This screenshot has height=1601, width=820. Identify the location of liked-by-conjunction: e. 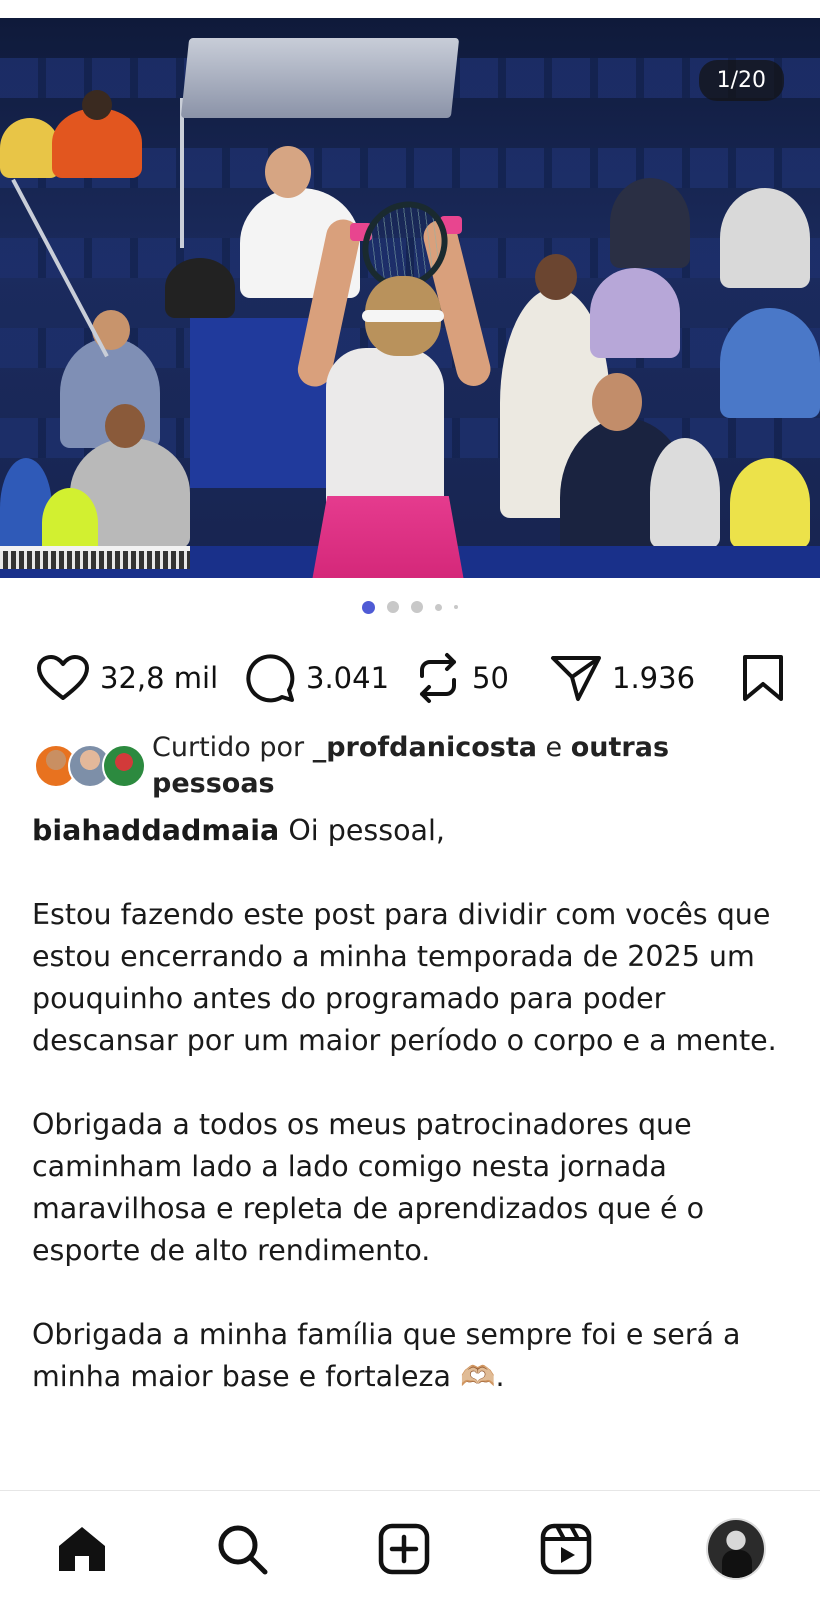
(553, 747).